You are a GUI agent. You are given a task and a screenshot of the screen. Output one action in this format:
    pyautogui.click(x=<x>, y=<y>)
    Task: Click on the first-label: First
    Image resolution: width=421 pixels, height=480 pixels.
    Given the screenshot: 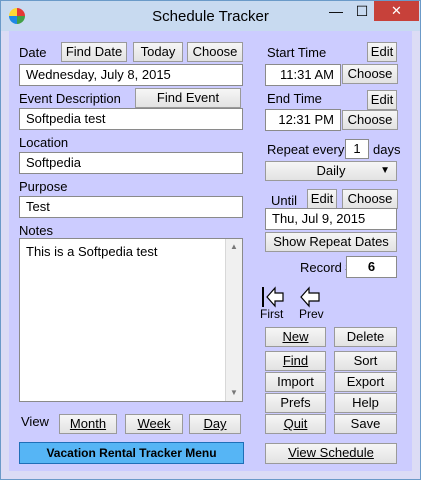 What is the action you would take?
    pyautogui.click(x=272, y=314)
    